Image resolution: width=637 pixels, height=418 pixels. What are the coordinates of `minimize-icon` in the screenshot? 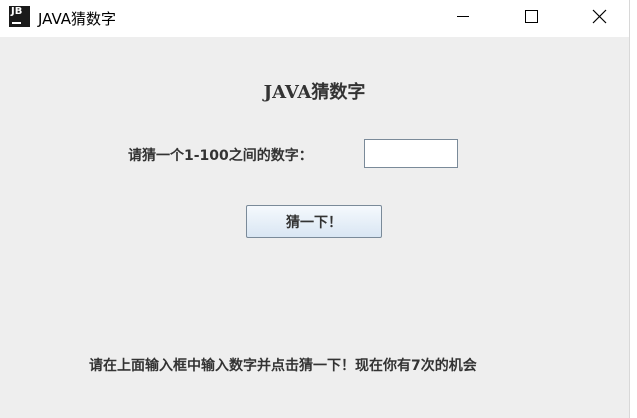 It's located at (463, 16).